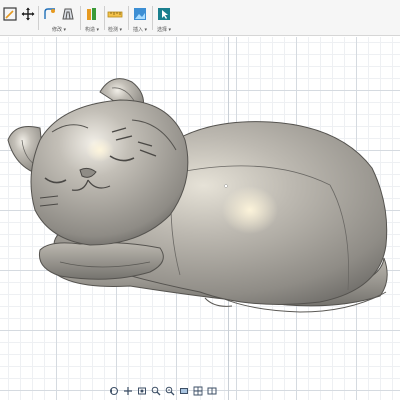 The image size is (400, 400). Describe the element at coordinates (169, 391) in the screenshot. I see `fit-icon` at that location.